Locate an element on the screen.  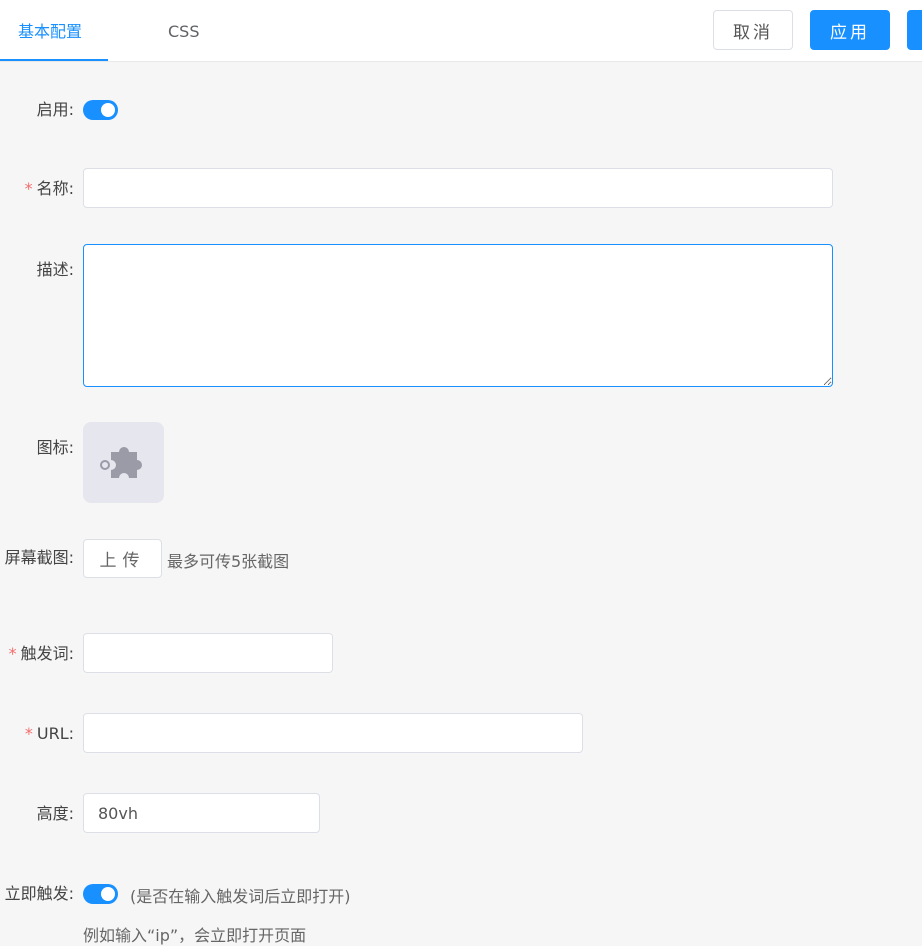
tab-css: CSS is located at coordinates (183, 30).